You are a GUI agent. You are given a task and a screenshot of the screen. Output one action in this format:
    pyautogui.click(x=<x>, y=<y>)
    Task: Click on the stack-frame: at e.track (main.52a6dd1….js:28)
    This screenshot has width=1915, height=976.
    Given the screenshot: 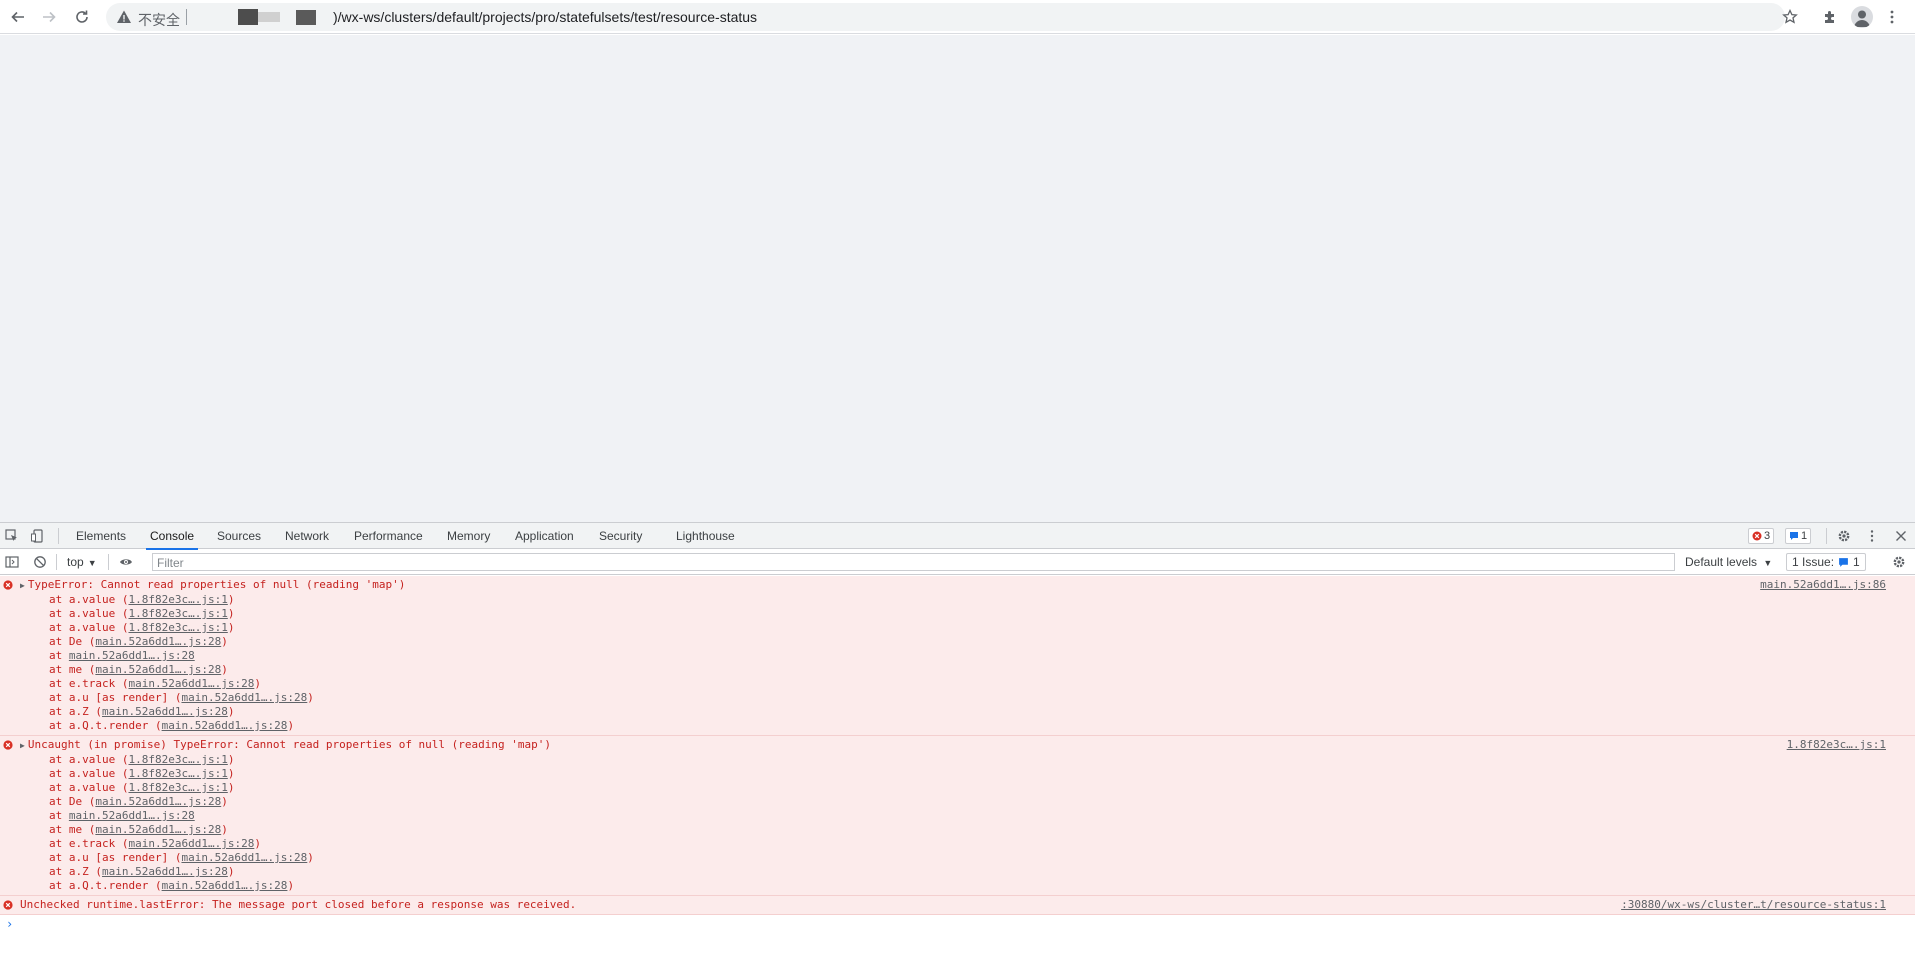 What is the action you would take?
    pyautogui.click(x=957, y=844)
    